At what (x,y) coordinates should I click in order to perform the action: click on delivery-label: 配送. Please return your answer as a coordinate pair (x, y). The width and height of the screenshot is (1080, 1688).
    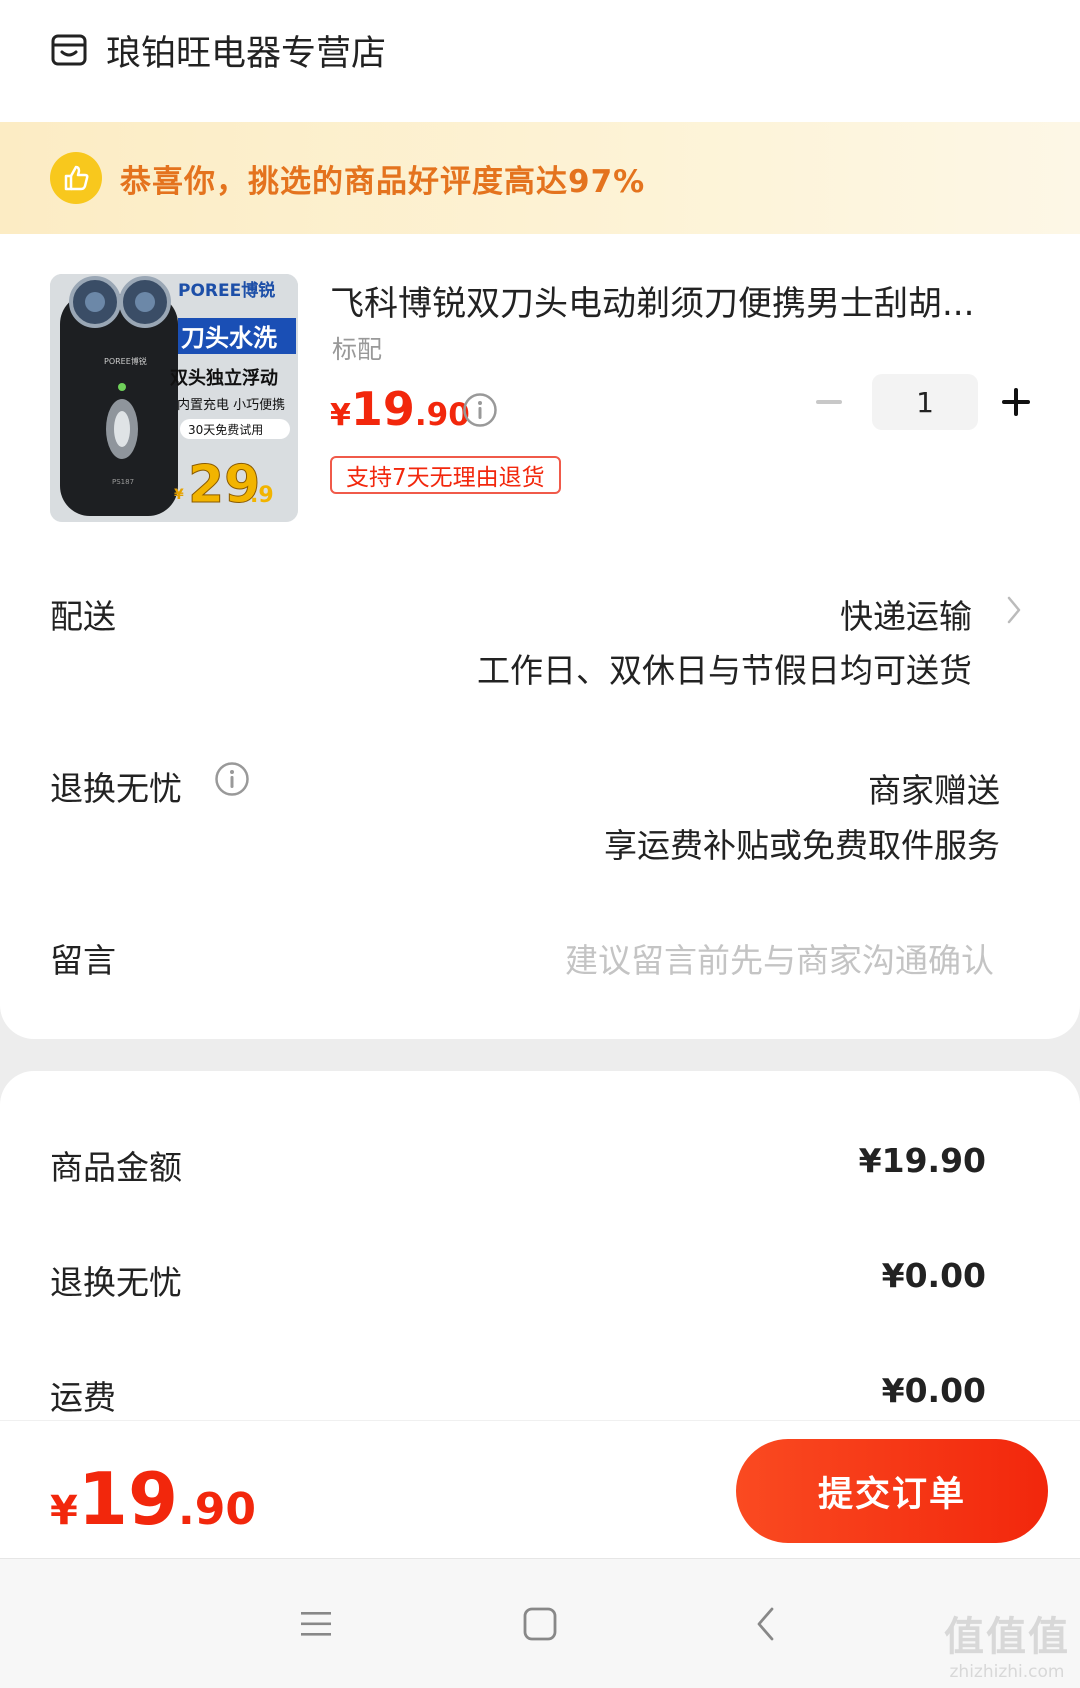
    Looking at the image, I should click on (83, 616).